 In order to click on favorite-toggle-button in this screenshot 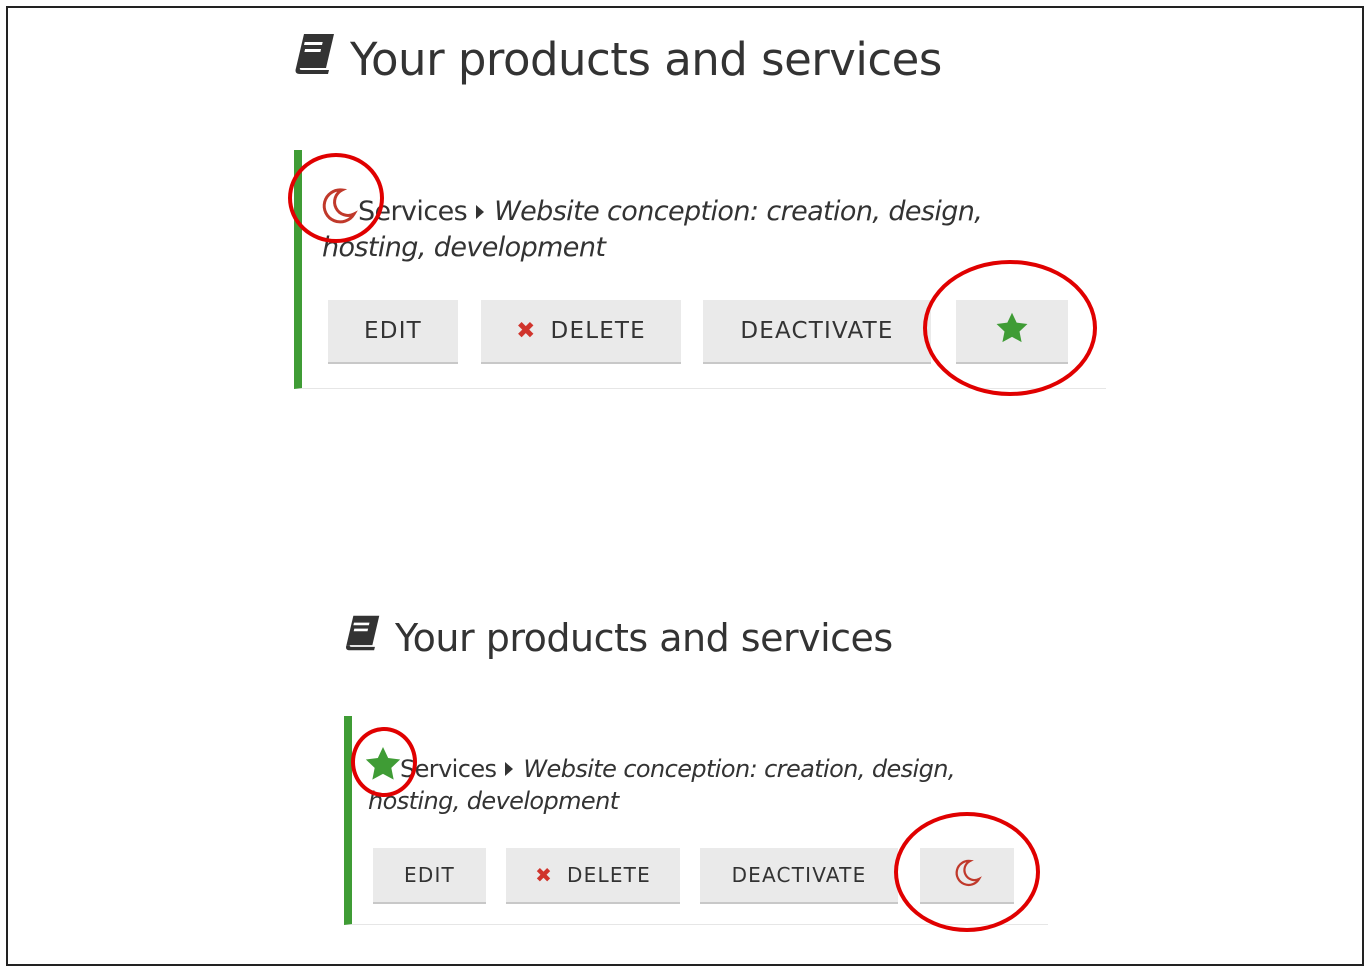, I will do `click(1012, 331)`.